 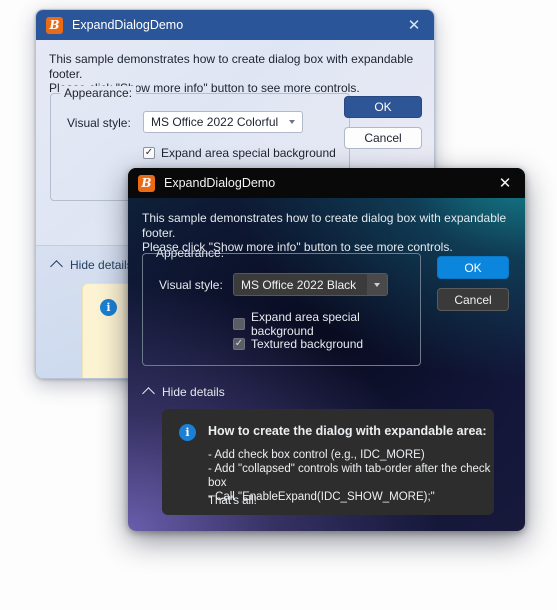 I want to click on checkbox-icon, so click(x=239, y=324).